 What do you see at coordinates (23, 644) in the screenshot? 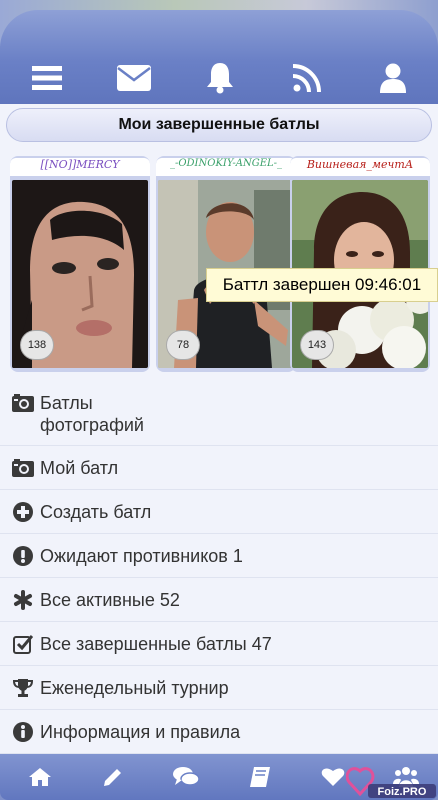
I see `check-square-icon` at bounding box center [23, 644].